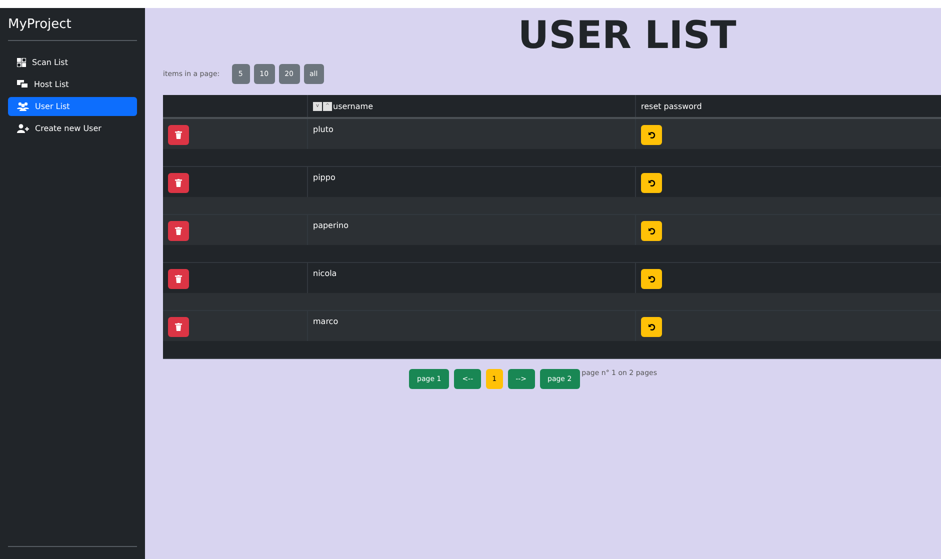  Describe the element at coordinates (627, 35) in the screenshot. I see `page-title: USER LIST` at that location.